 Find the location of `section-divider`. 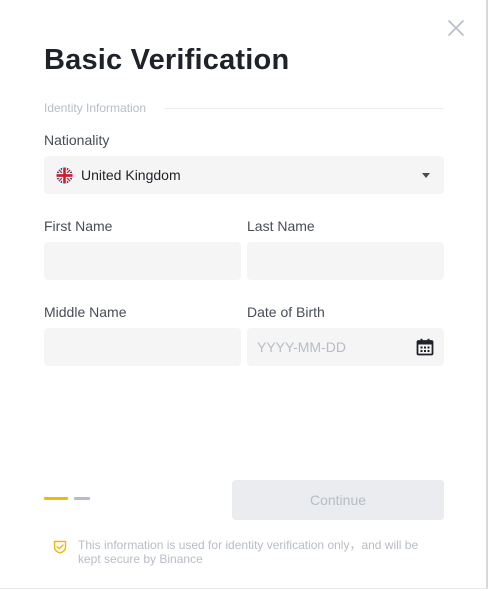

section-divider is located at coordinates (304, 108).